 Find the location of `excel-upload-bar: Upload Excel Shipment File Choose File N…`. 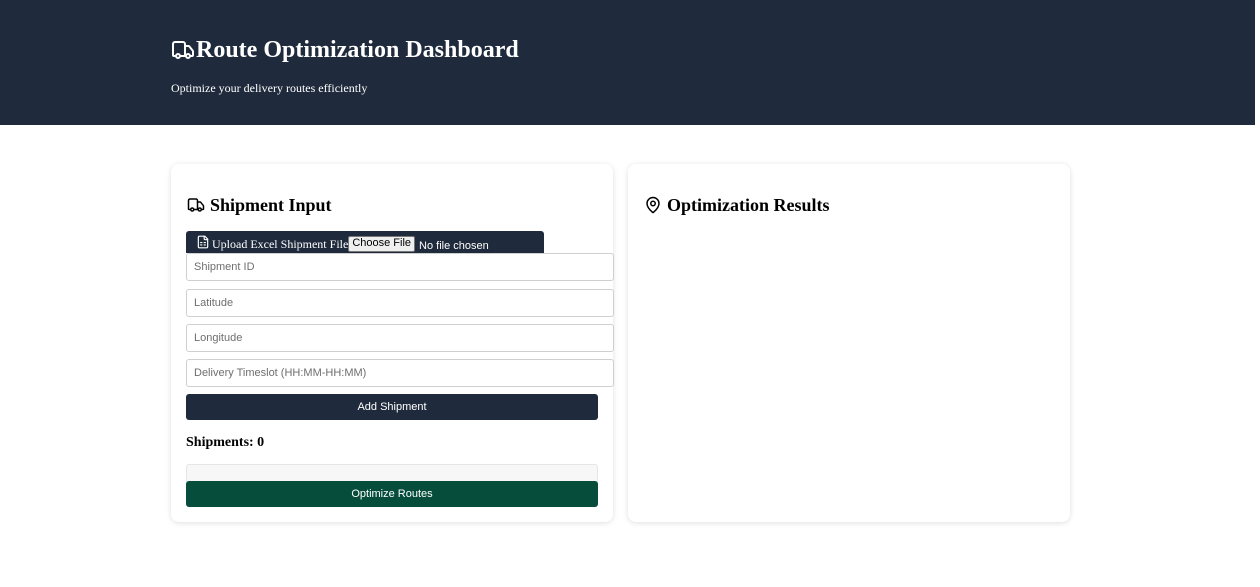

excel-upload-bar: Upload Excel Shipment File Choose File N… is located at coordinates (365, 242).